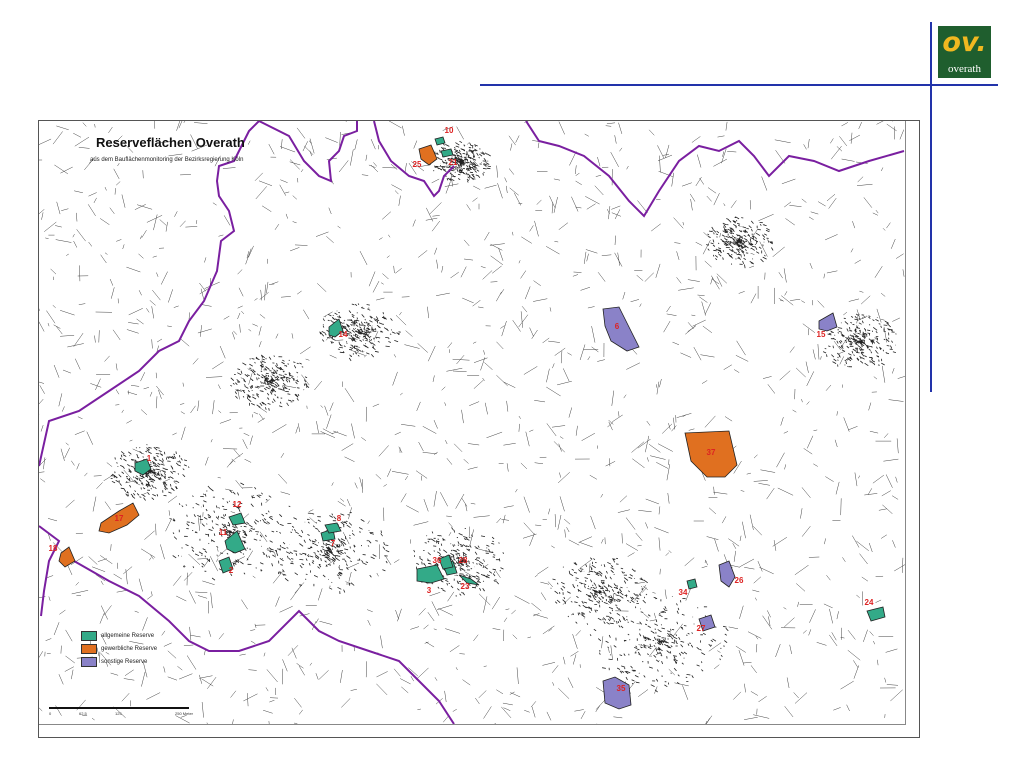 This screenshot has width=1024, height=768. I want to click on parcel-label-14: 14, so click(343, 334).